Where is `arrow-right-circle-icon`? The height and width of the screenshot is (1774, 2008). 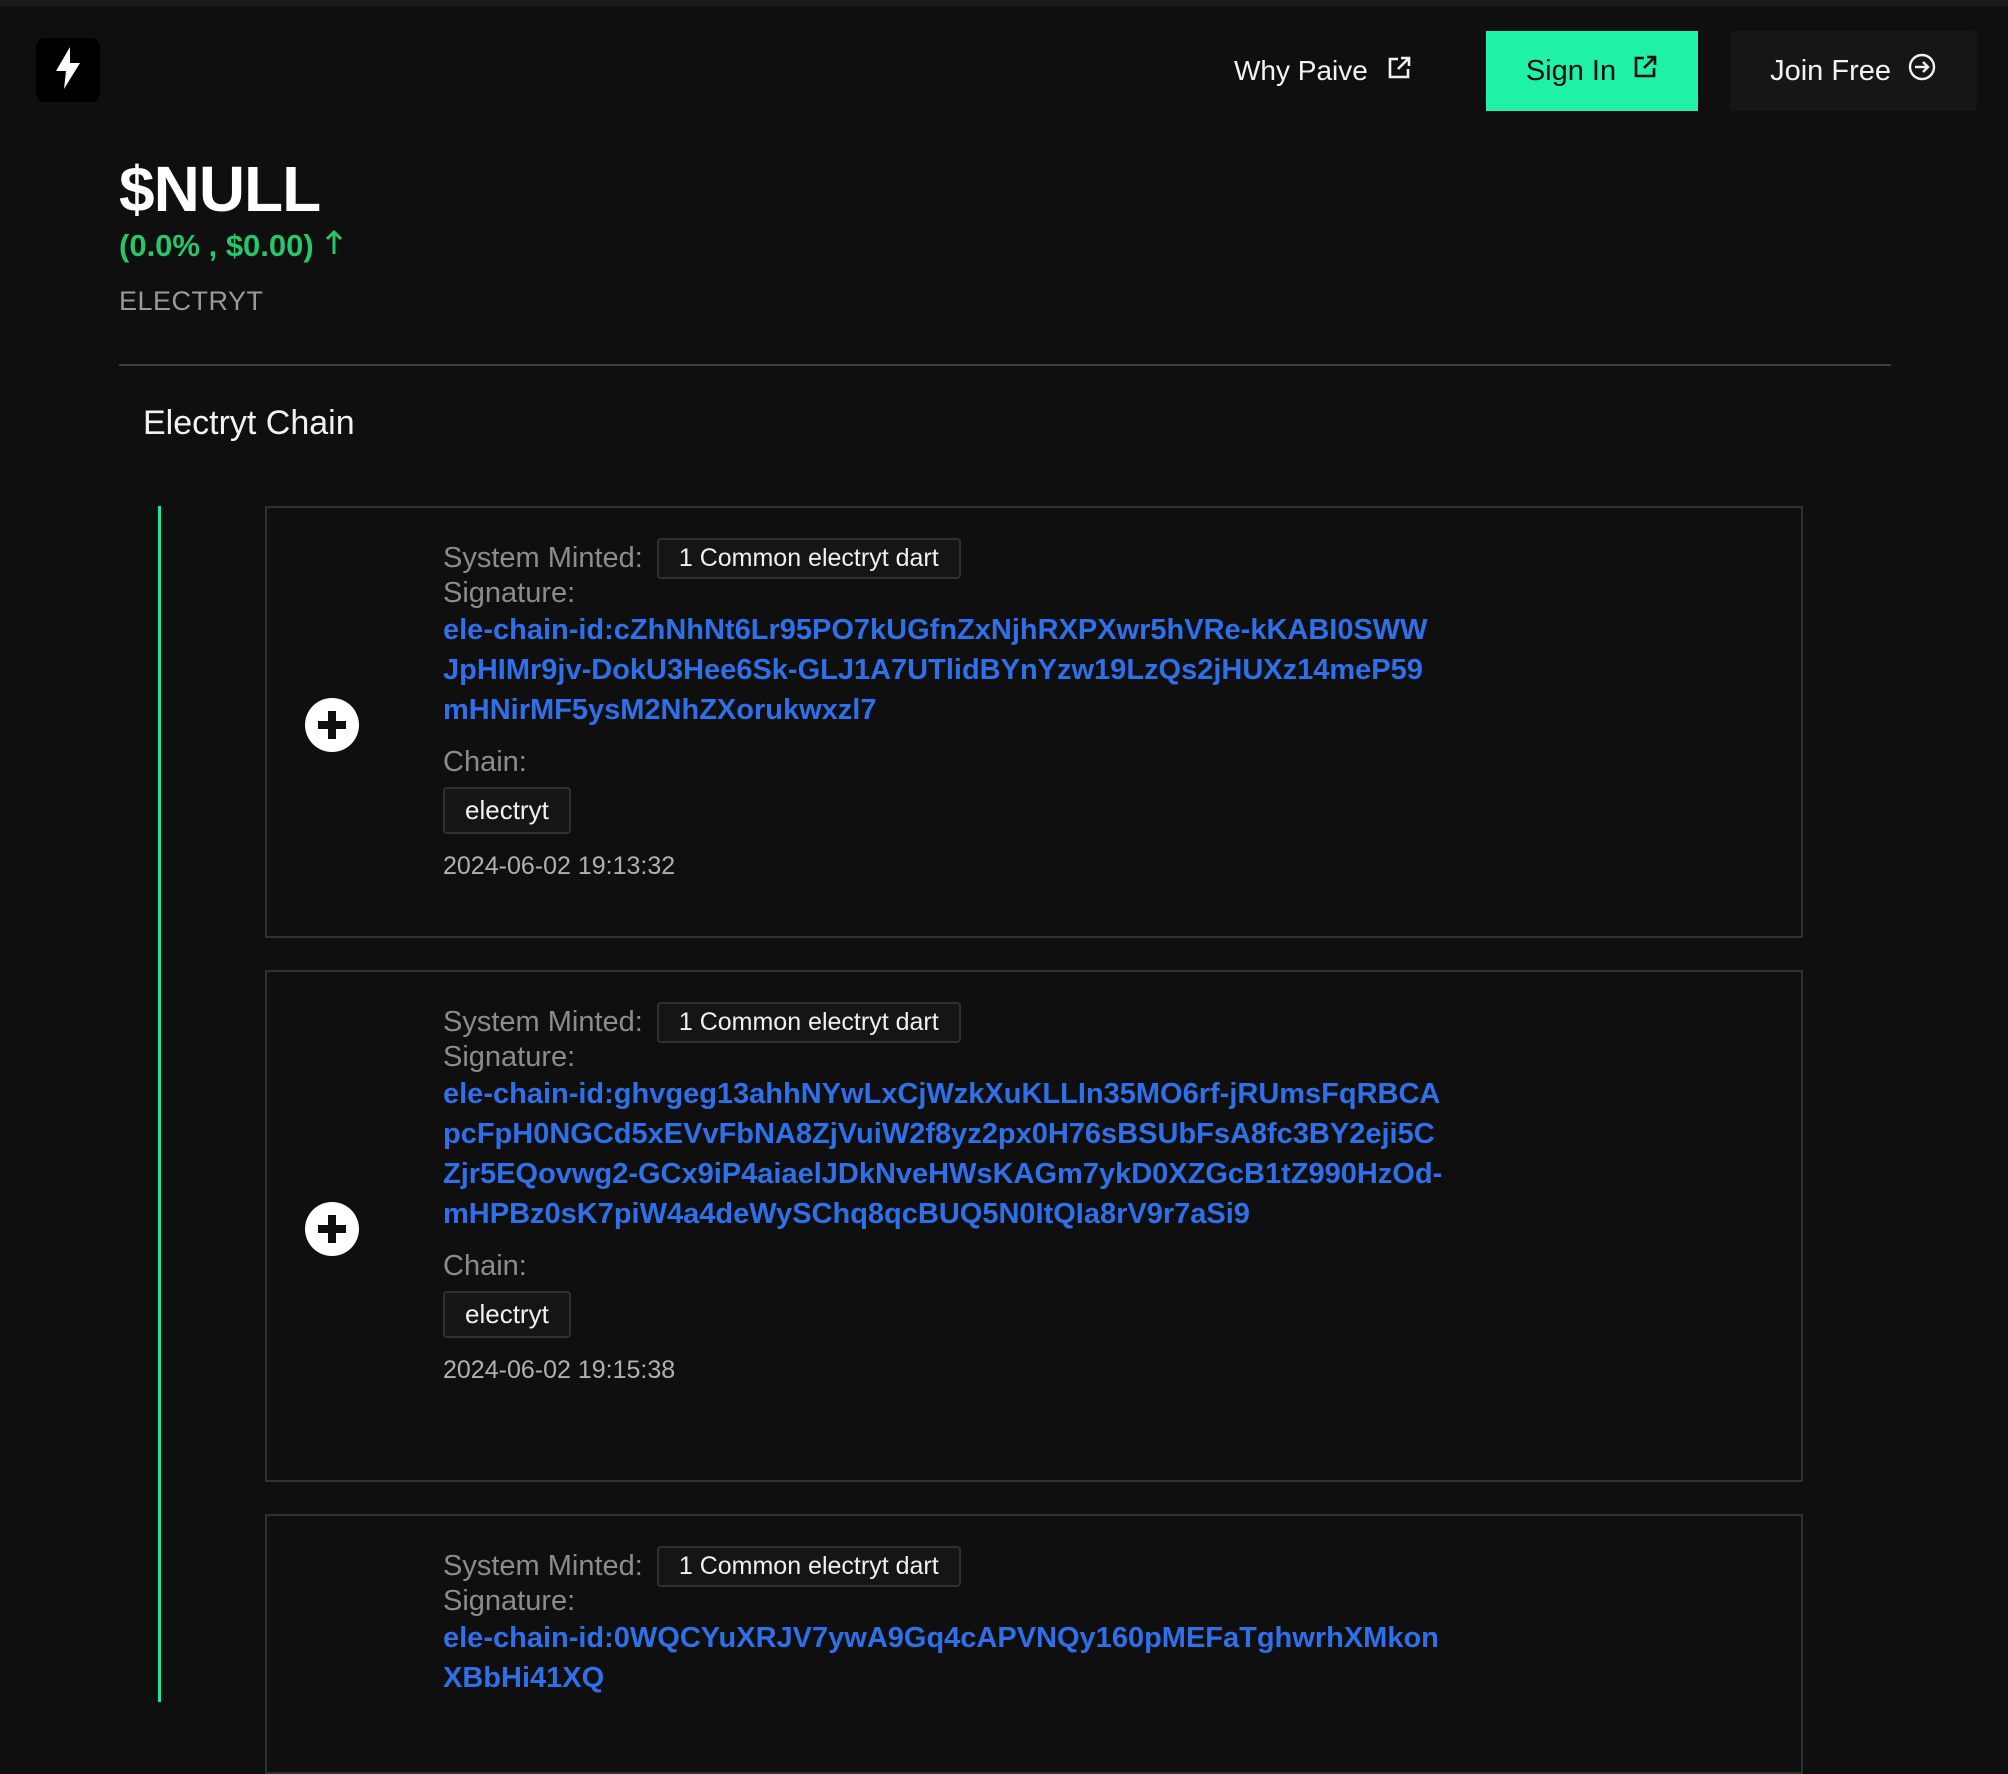
arrow-right-circle-icon is located at coordinates (1922, 71).